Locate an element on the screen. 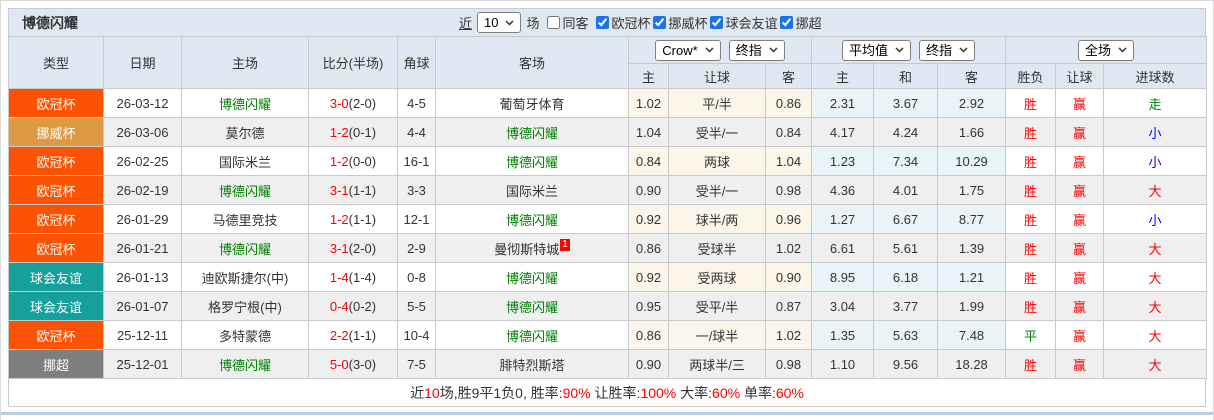 This screenshot has width=1214, height=420. corners-cell: 10-4 is located at coordinates (416, 335).